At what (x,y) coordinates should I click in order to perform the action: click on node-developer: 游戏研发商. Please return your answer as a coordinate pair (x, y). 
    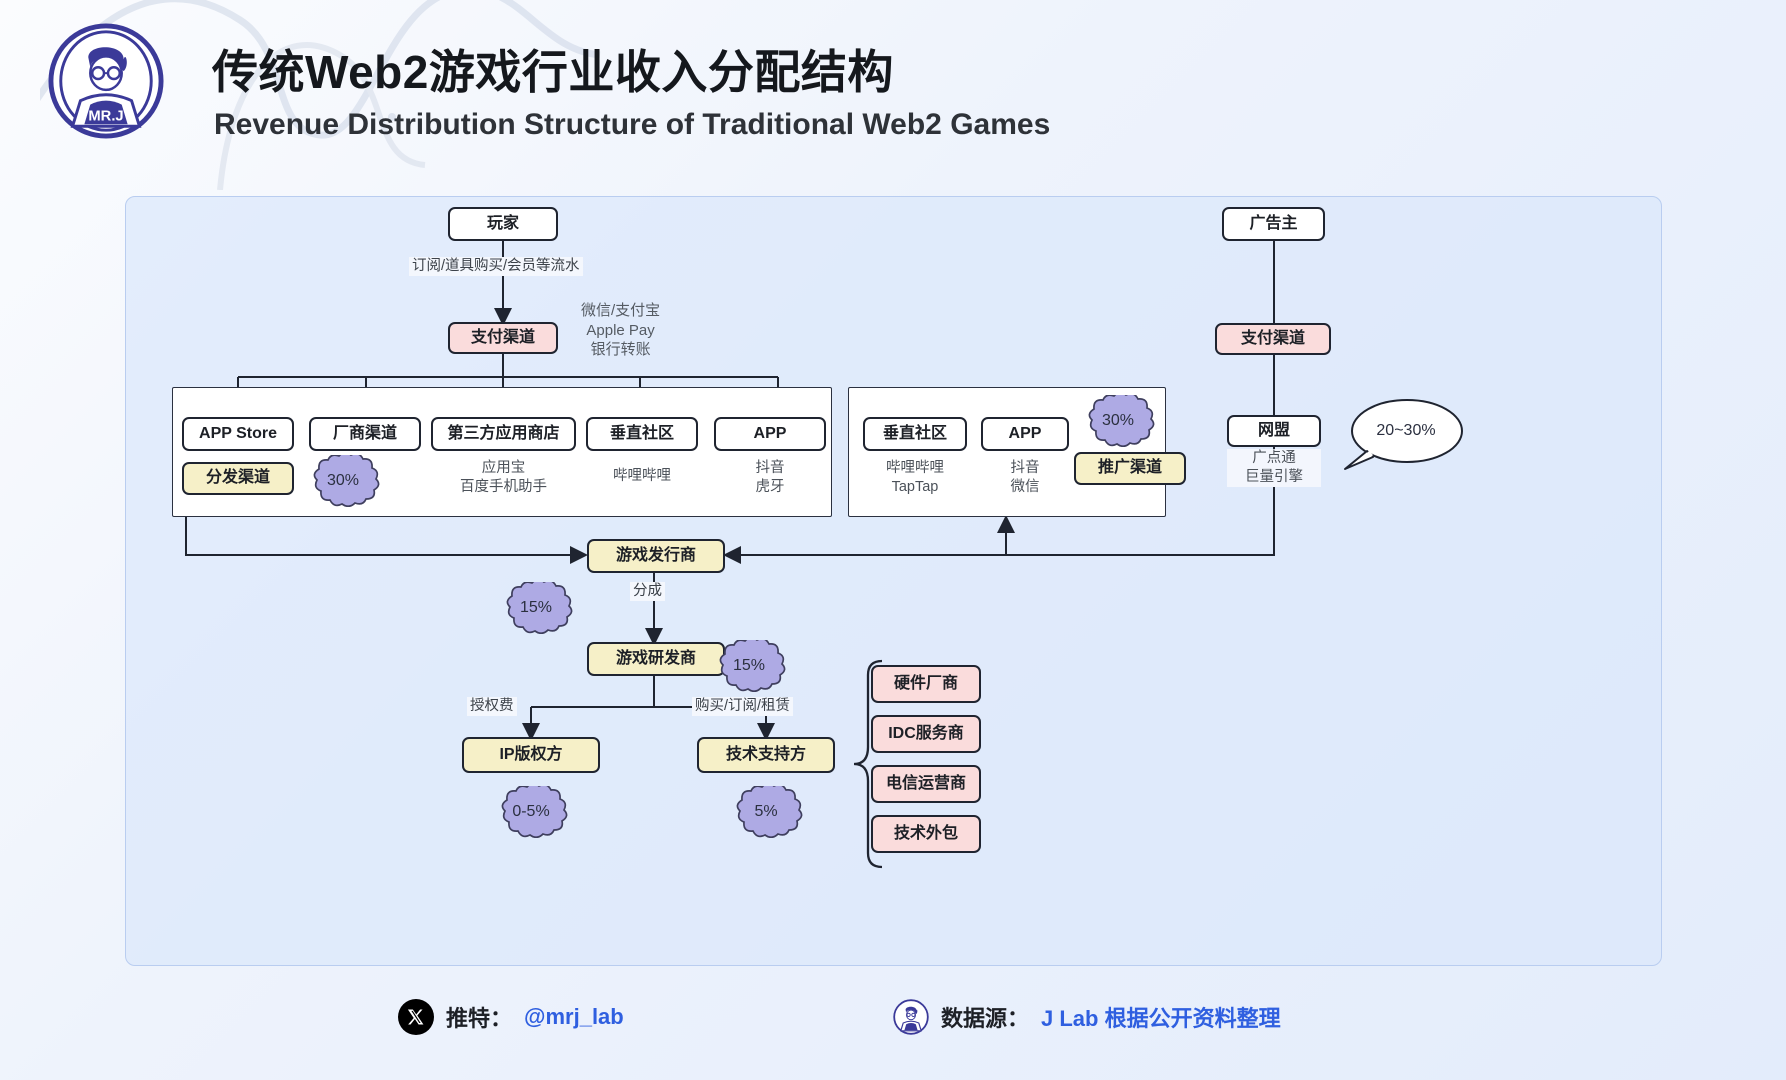
    Looking at the image, I should click on (656, 659).